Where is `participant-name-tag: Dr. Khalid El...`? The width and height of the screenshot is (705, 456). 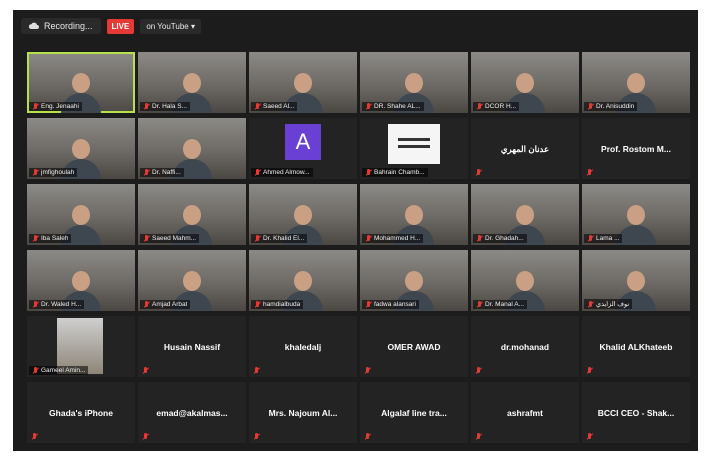
participant-name-tag: Dr. Khalid El... is located at coordinates (279, 238).